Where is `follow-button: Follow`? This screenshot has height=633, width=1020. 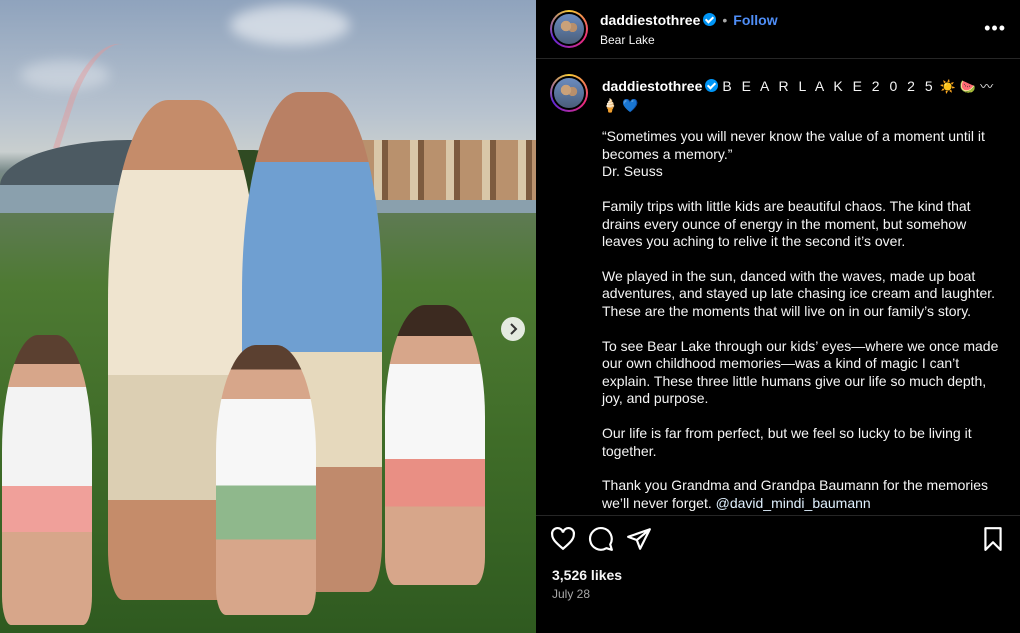
follow-button: Follow is located at coordinates (755, 20).